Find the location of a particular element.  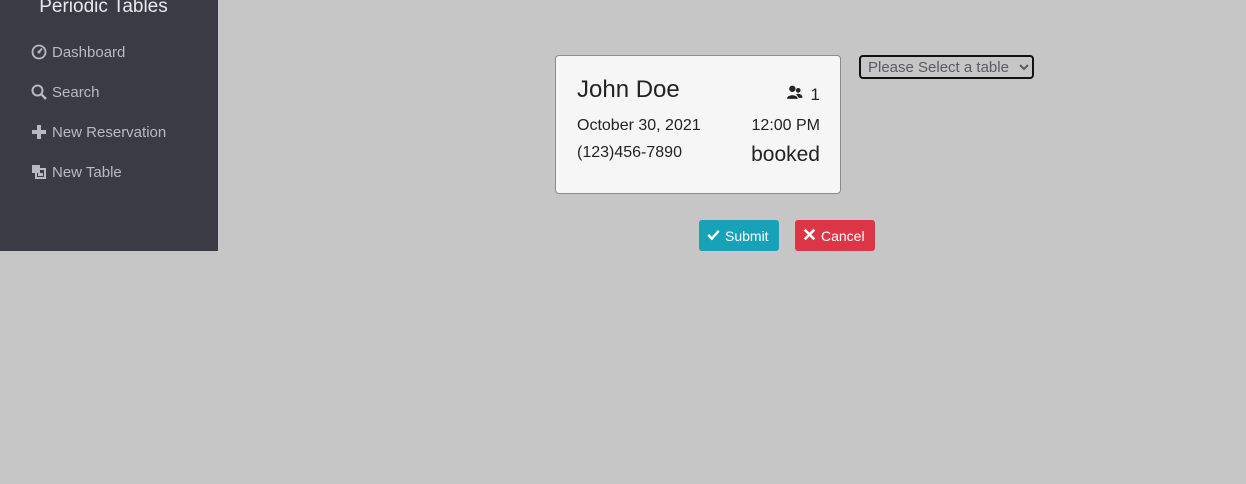

reservation-date: October 30, 2021 is located at coordinates (639, 125).